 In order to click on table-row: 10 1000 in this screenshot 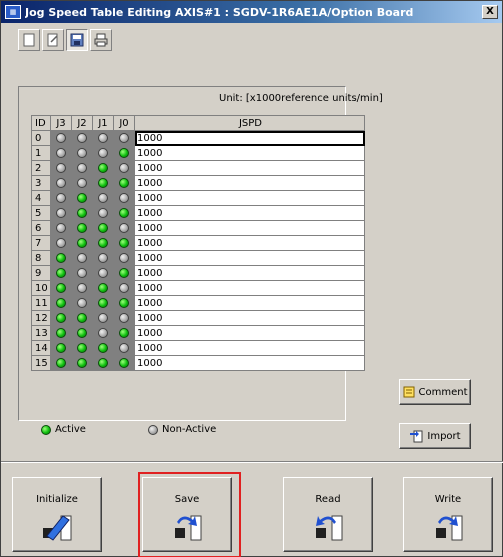, I will do `click(198, 288)`.